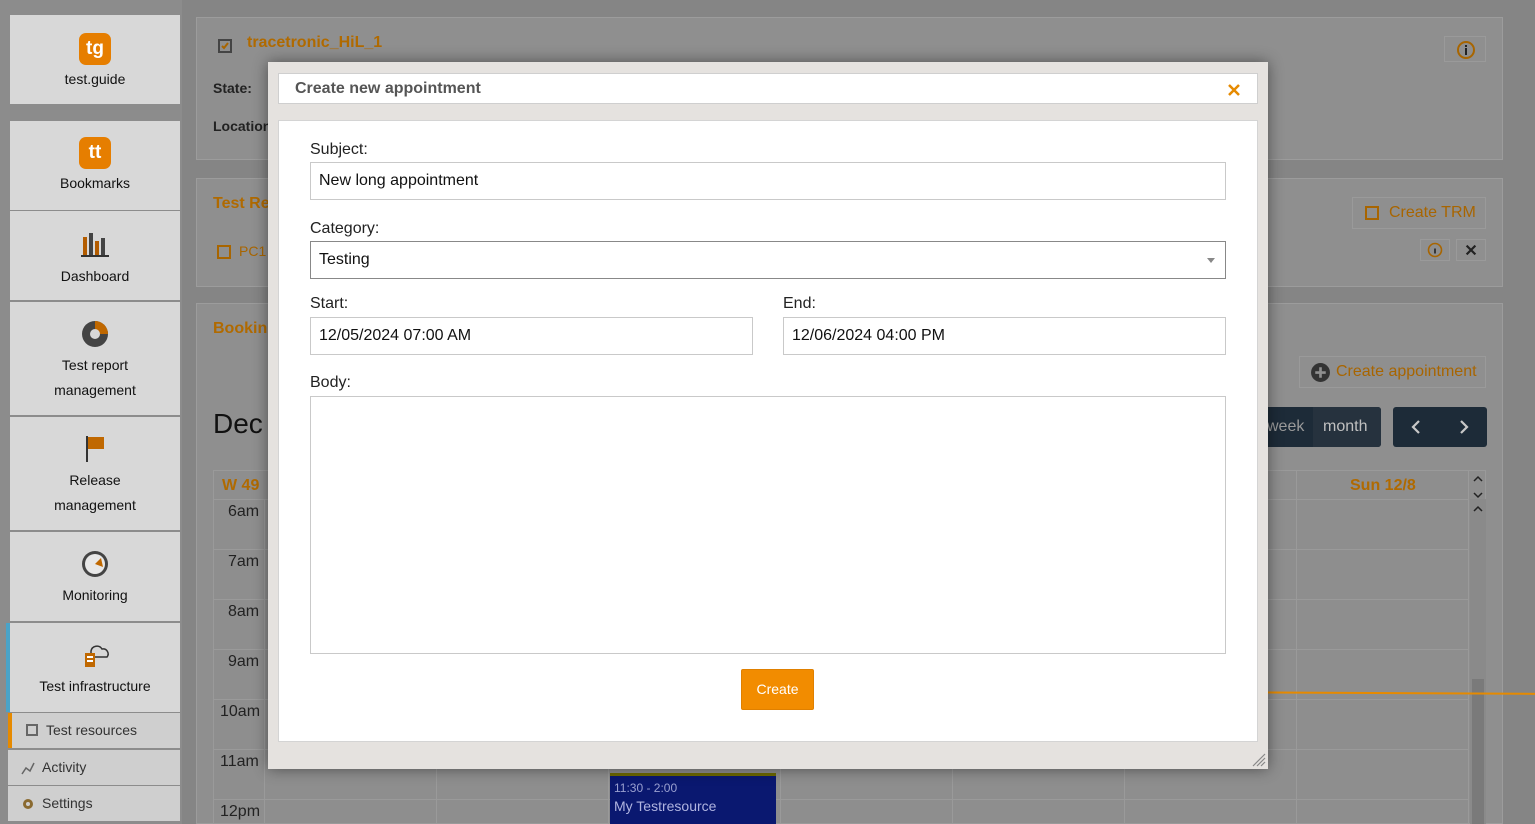  I want to click on pie-chart-icon, so click(95, 334).